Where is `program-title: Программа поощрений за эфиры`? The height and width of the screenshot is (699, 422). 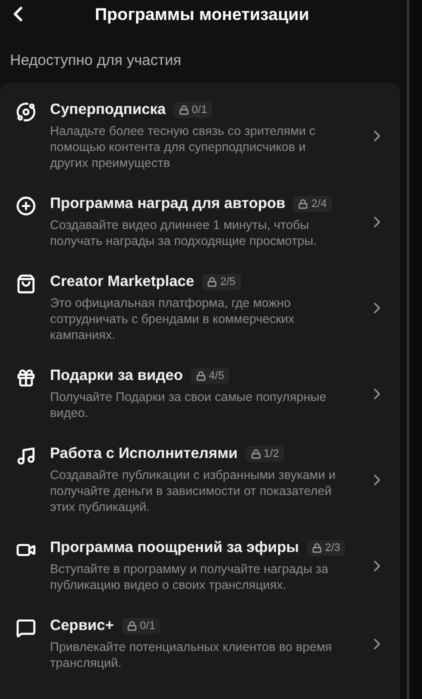
program-title: Программа поощрений за эфиры is located at coordinates (174, 547).